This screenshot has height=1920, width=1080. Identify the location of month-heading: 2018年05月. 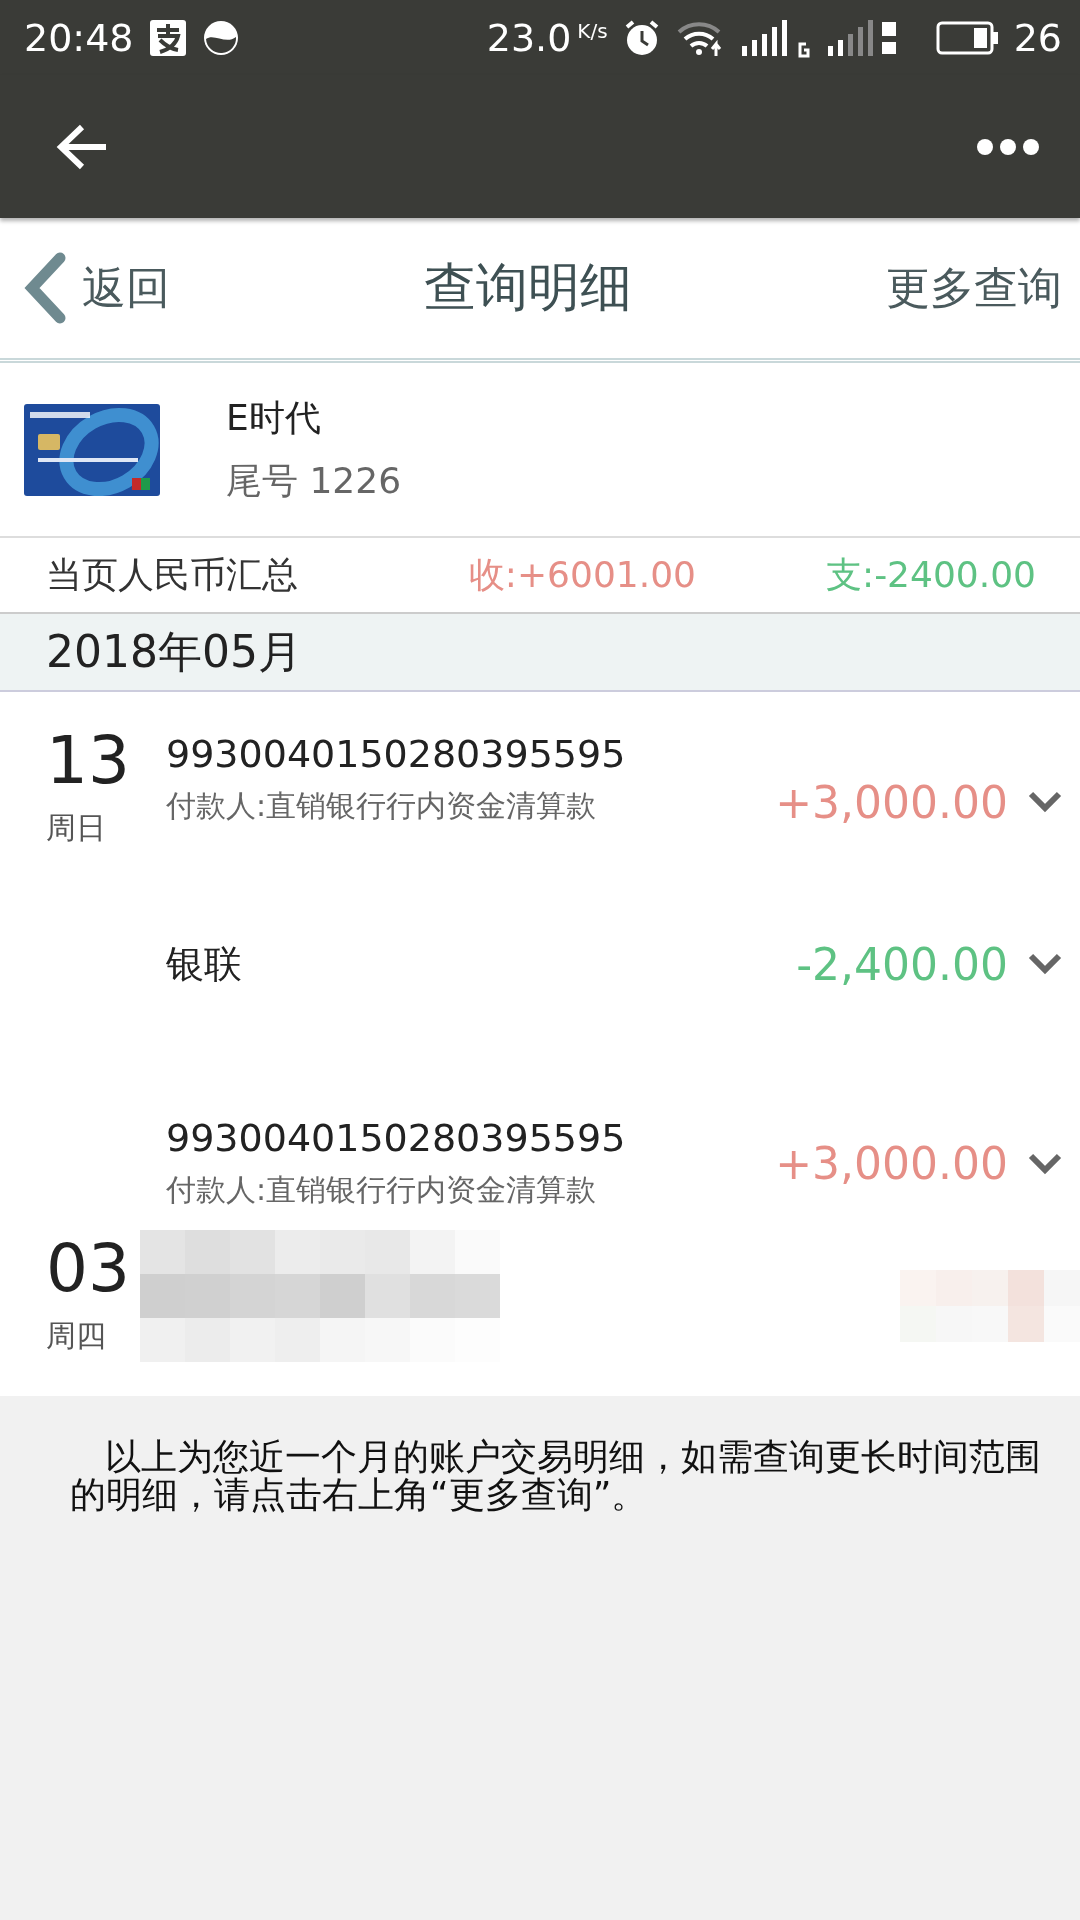
(174, 651).